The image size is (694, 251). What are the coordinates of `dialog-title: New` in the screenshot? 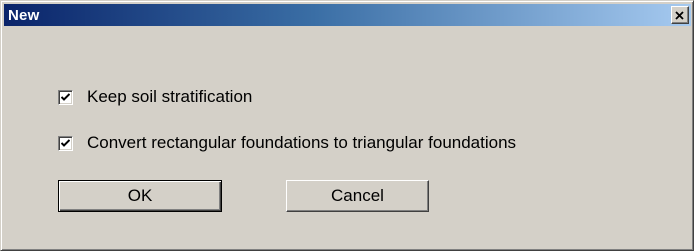 It's located at (24, 15).